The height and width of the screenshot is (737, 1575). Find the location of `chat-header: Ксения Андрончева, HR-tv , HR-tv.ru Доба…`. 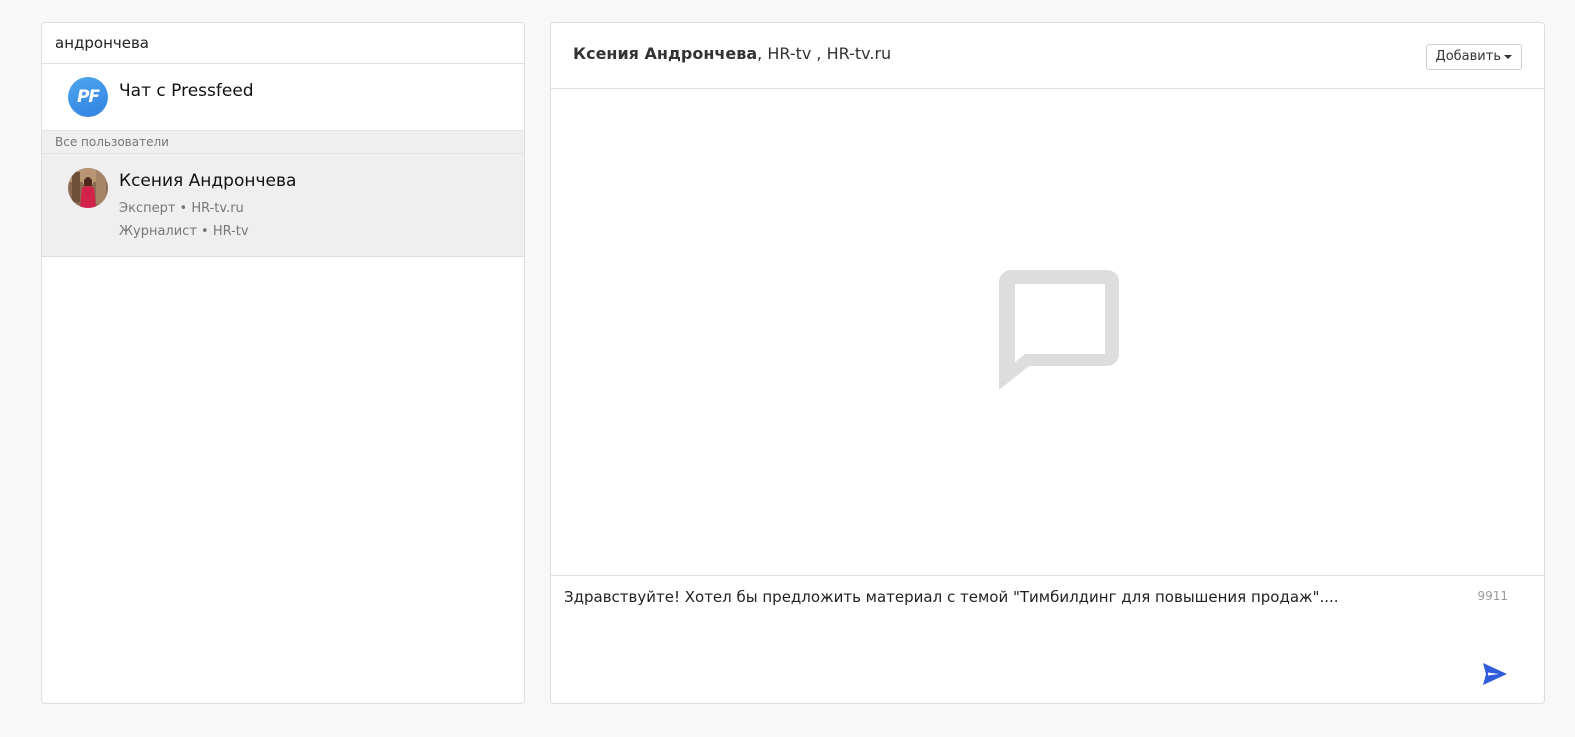

chat-header: Ксения Андрончева, HR-tv , HR-tv.ru Доба… is located at coordinates (1047, 56).